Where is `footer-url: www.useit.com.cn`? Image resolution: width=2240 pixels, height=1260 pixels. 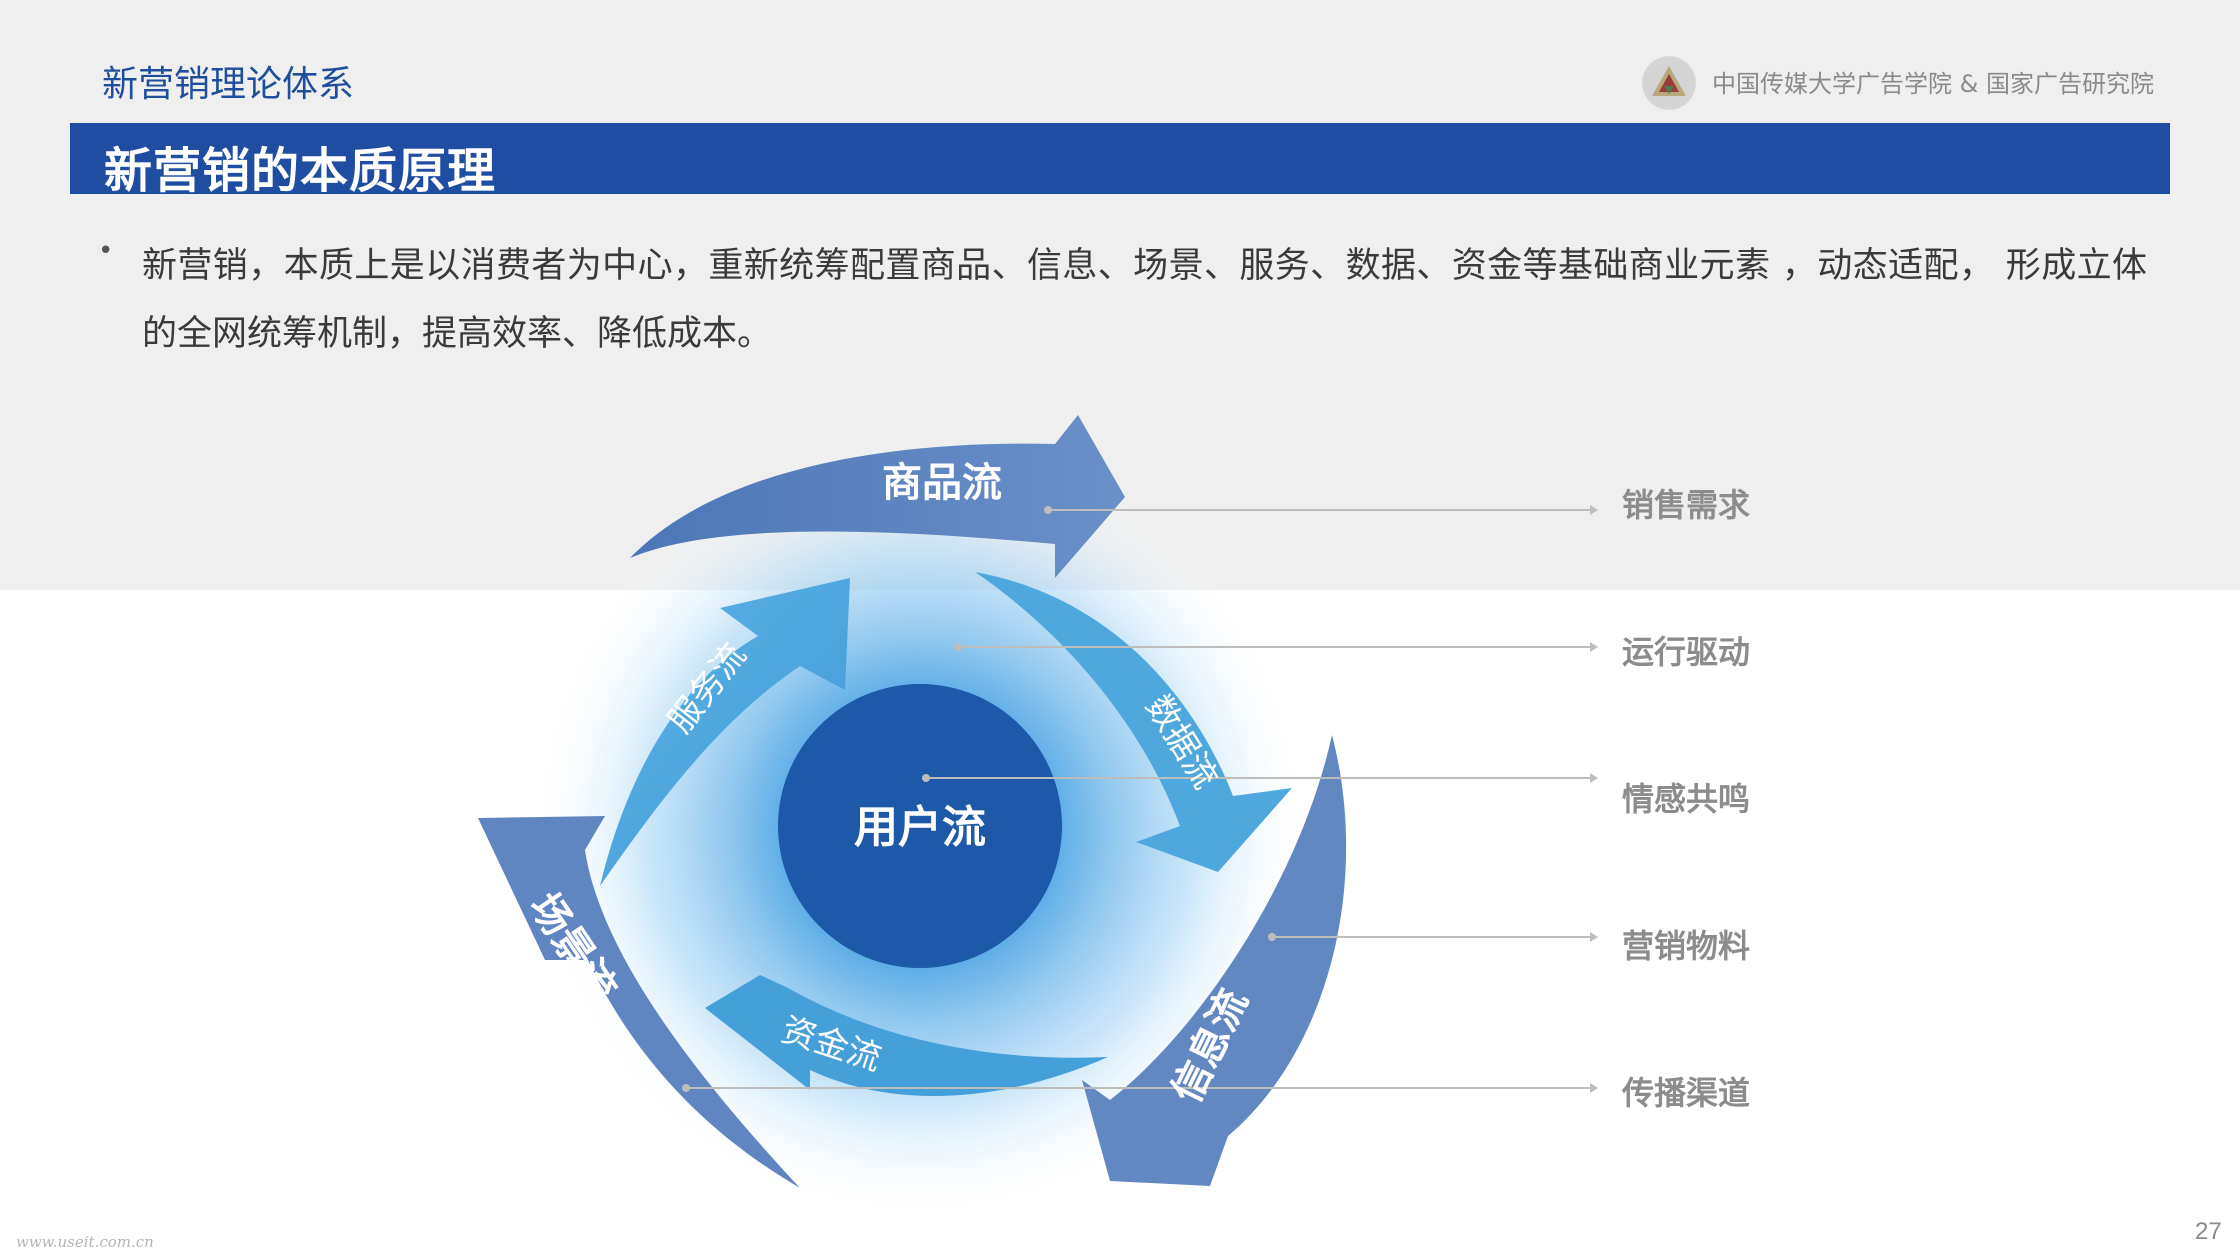 footer-url: www.useit.com.cn is located at coordinates (85, 1242).